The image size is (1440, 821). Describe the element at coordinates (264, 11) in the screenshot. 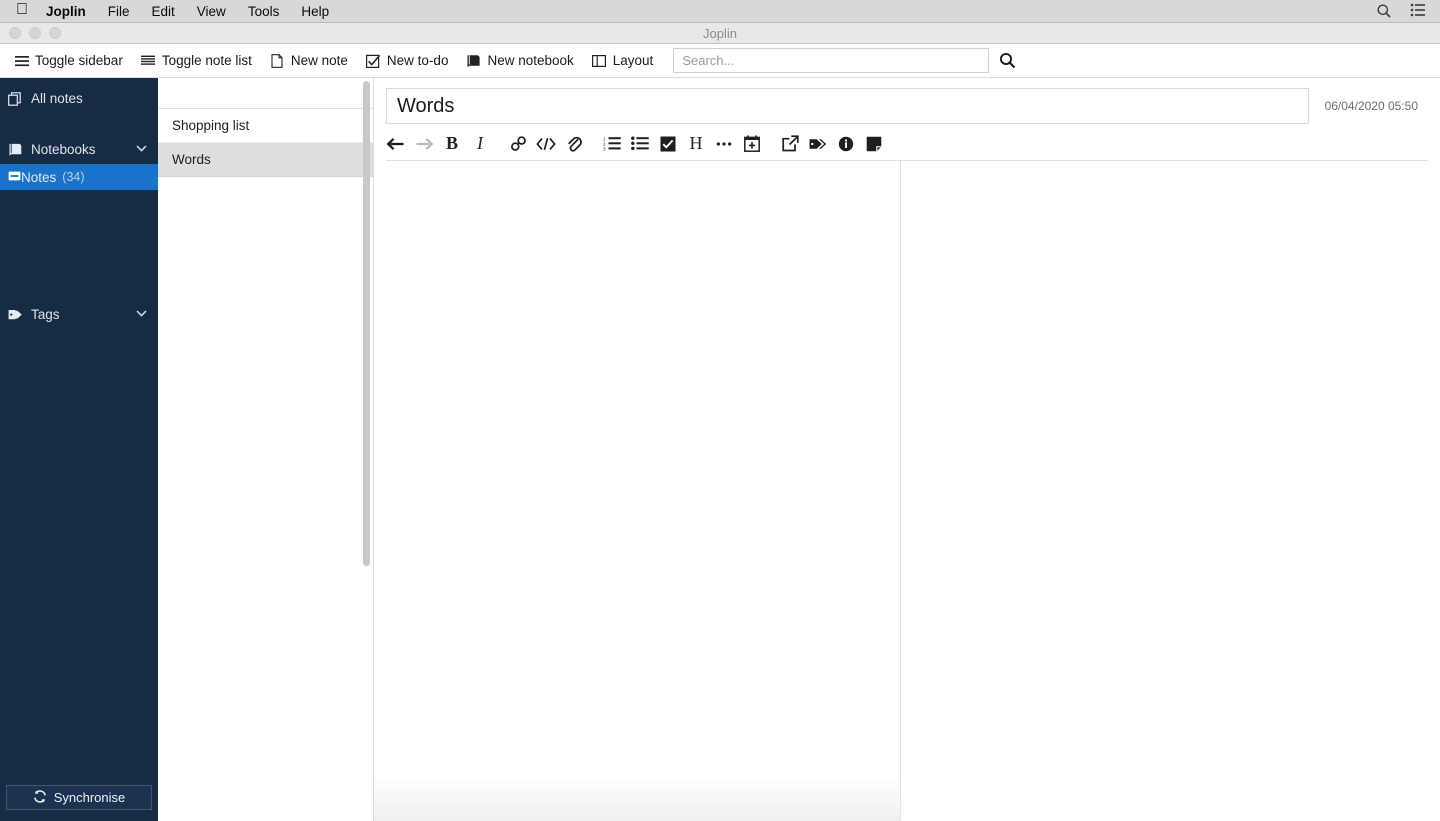

I see `menu-tools: Tools` at that location.